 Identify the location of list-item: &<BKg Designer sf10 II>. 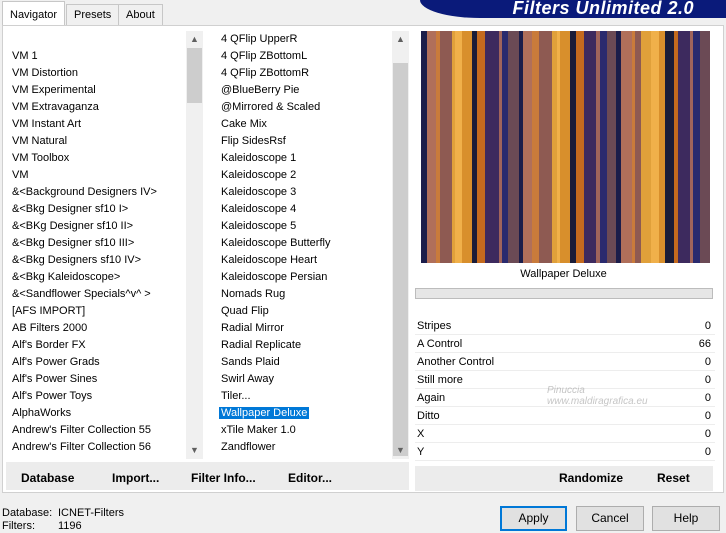
(72, 226).